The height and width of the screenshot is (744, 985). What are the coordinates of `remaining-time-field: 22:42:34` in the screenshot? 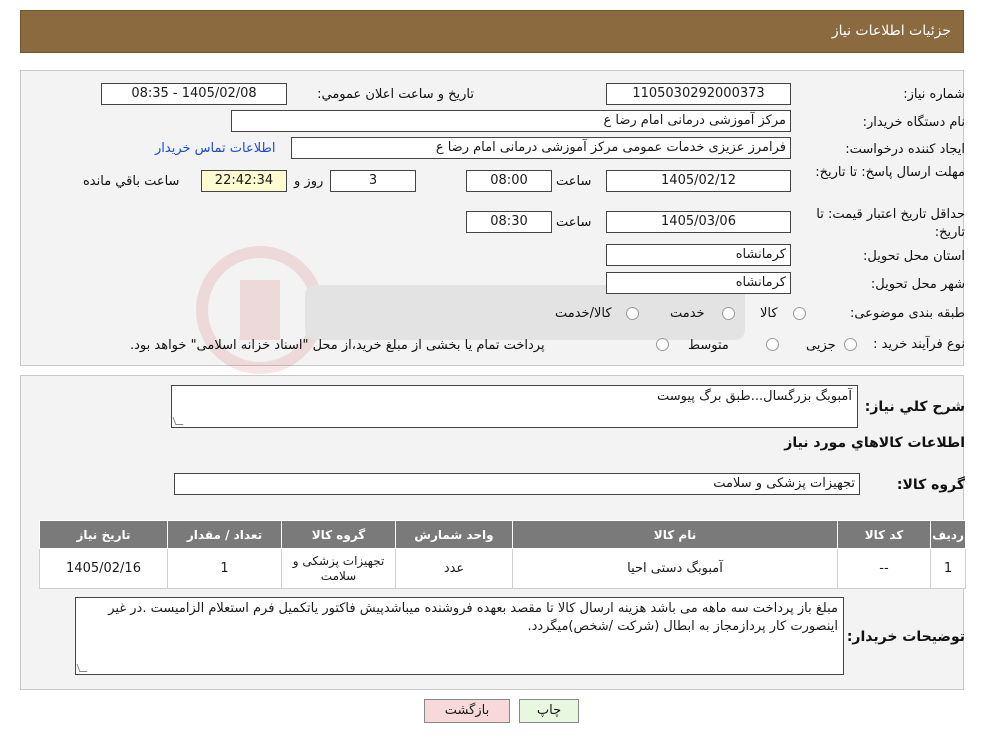 It's located at (244, 181).